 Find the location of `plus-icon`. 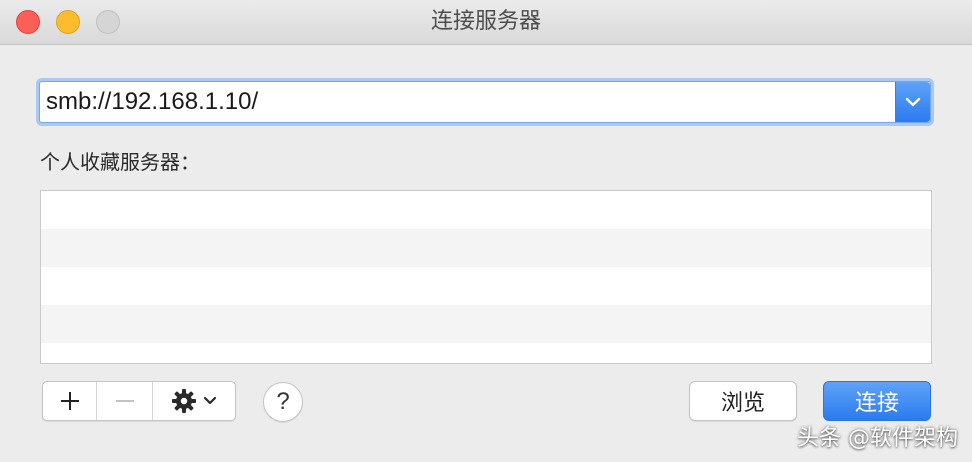

plus-icon is located at coordinates (69, 401).